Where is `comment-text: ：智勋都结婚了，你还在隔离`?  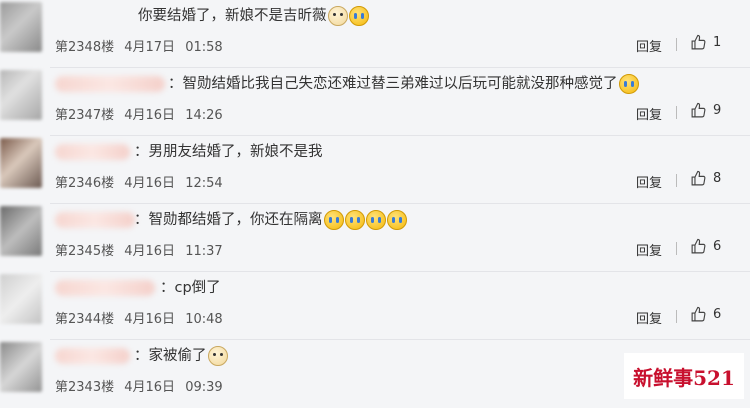
comment-text: ：智勋都结婚了，你还在隔离 is located at coordinates (270, 220).